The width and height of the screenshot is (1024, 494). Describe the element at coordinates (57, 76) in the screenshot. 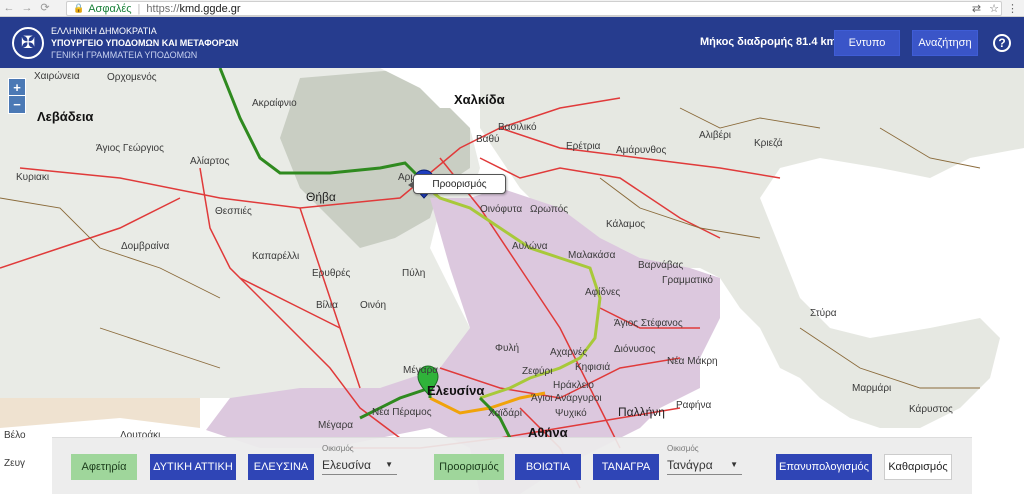

I see `map-label: Χαιρώνεια` at that location.